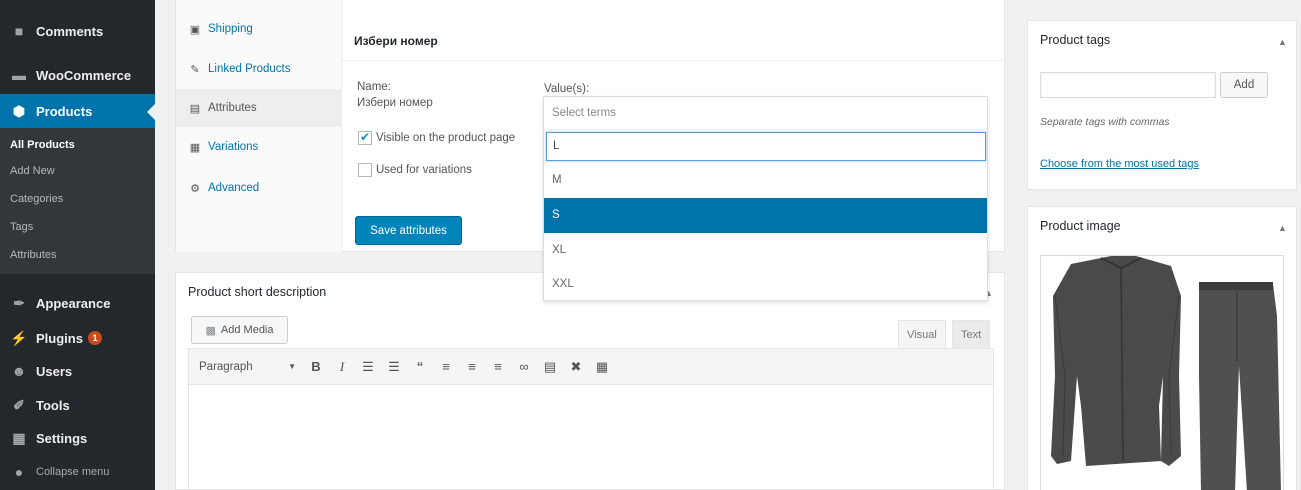 The image size is (1301, 490). Describe the element at coordinates (971, 334) in the screenshot. I see `tab-text: Text` at that location.